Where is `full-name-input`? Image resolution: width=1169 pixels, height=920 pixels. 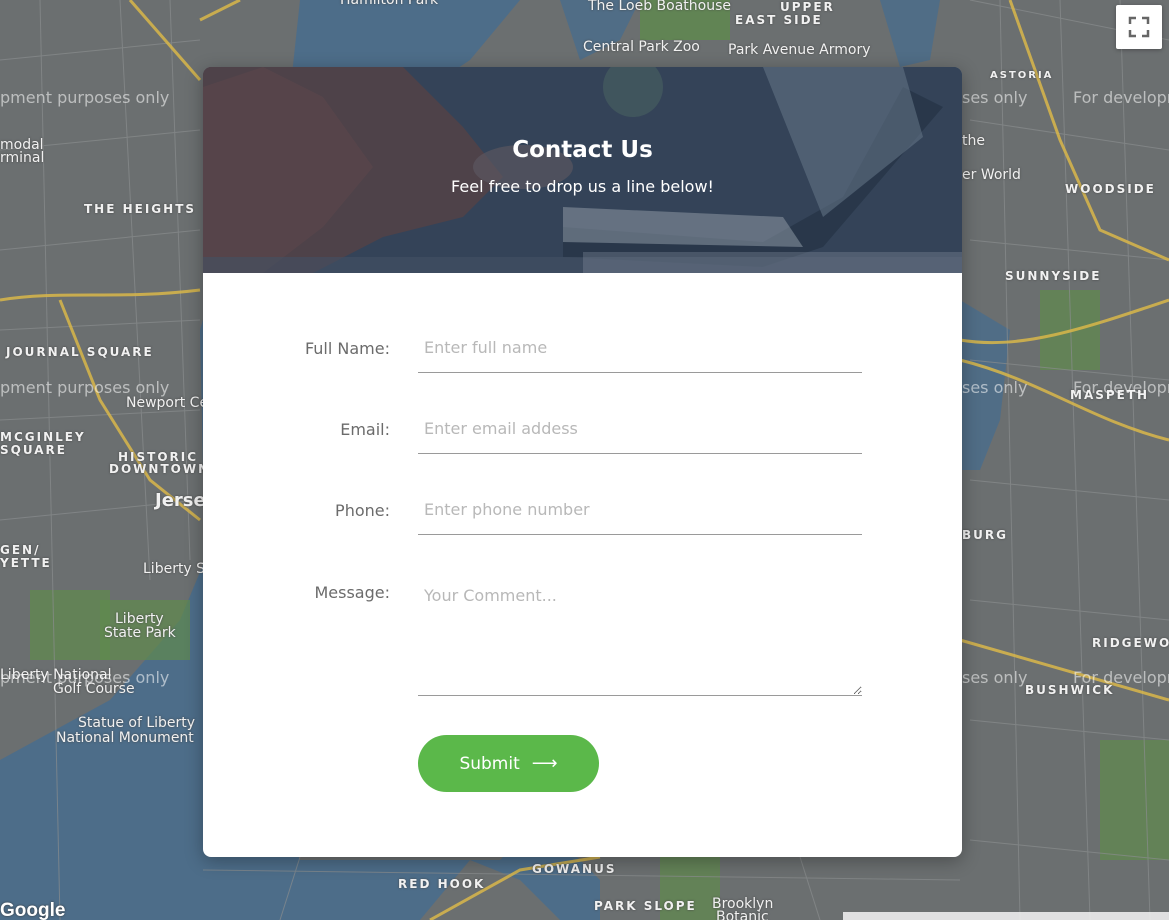
full-name-input is located at coordinates (640, 348).